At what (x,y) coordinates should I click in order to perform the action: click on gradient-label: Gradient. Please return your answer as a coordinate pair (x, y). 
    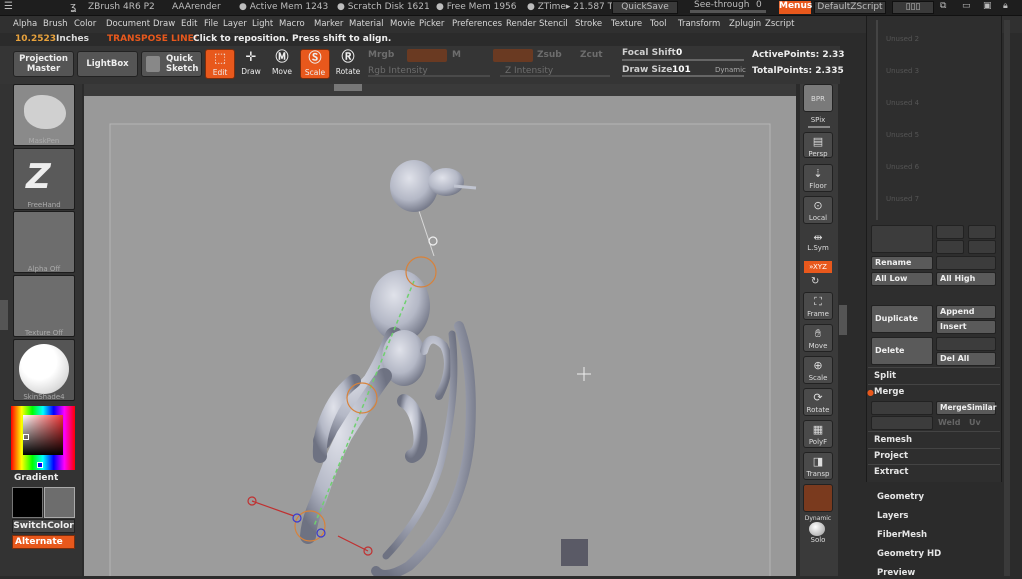
    Looking at the image, I should click on (36, 478).